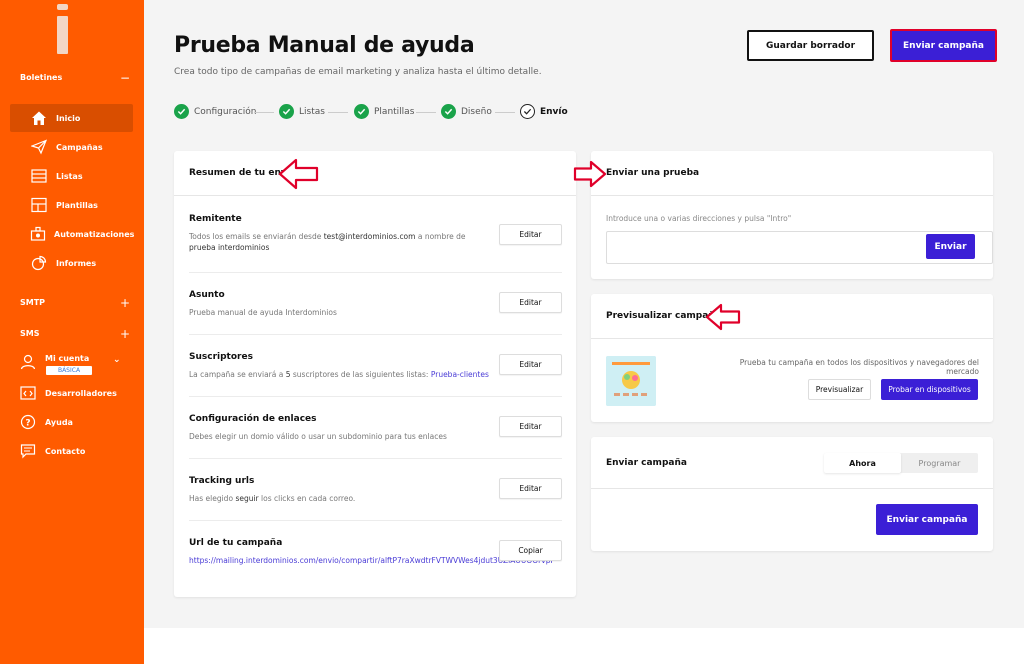 This screenshot has width=1024, height=664. I want to click on sidebar-item-informes: Informes, so click(71, 263).